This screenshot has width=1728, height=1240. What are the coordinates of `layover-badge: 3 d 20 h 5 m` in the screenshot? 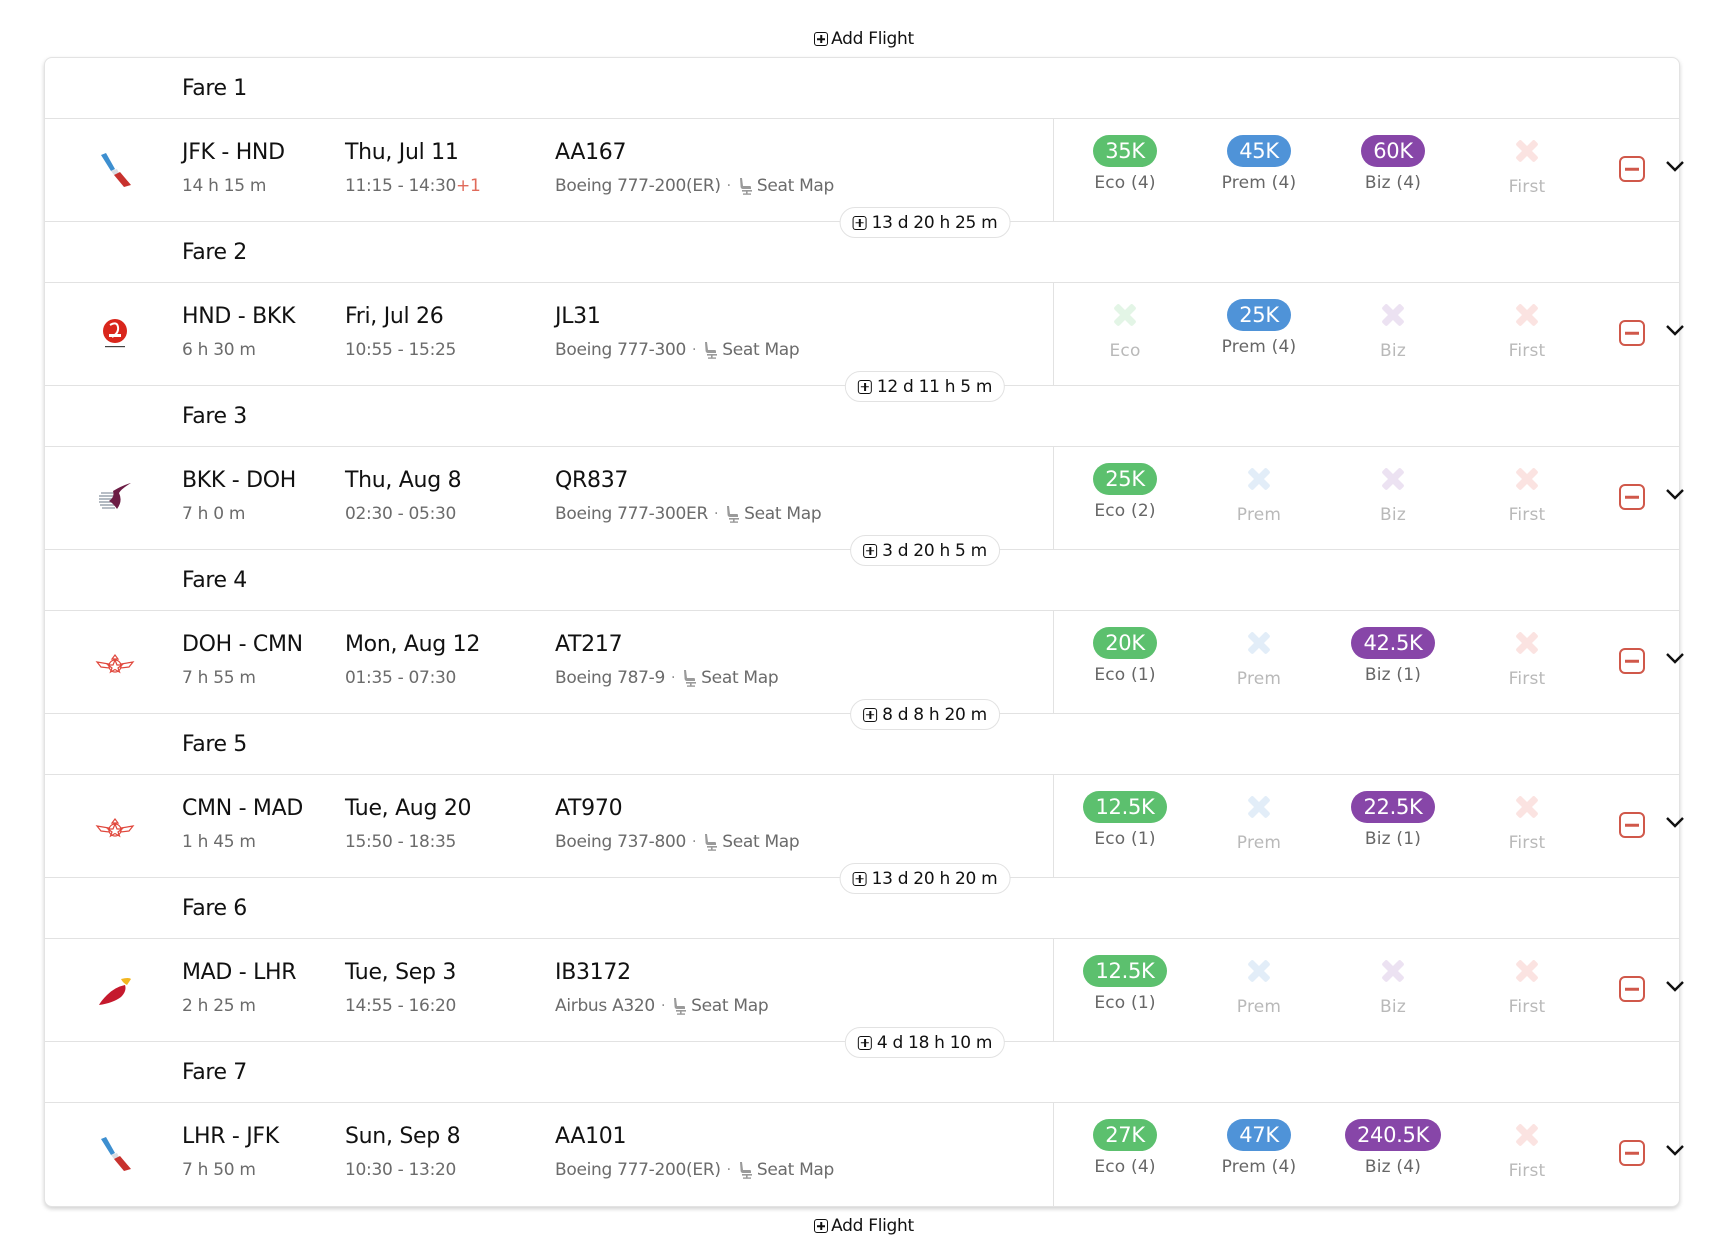 It's located at (925, 550).